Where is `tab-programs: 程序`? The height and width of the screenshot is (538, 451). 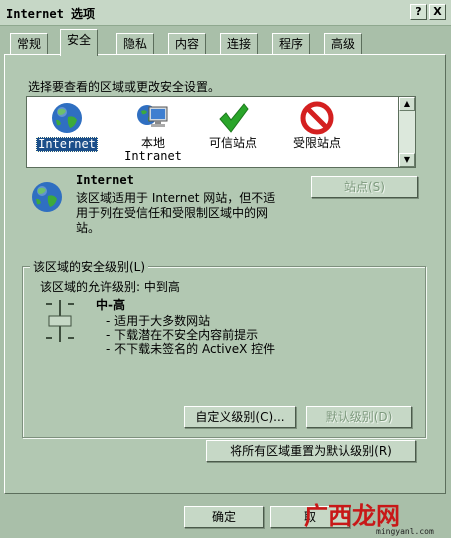 tab-programs: 程序 is located at coordinates (291, 44).